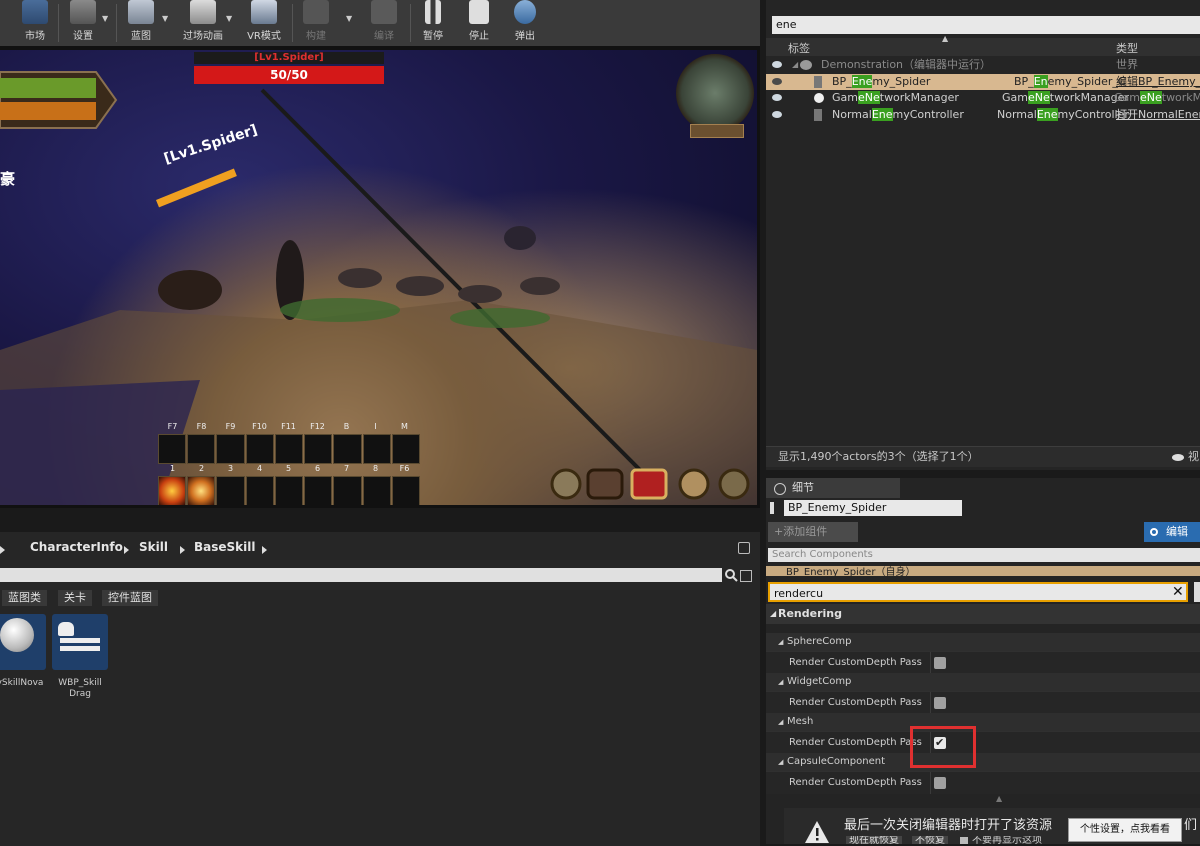 The width and height of the screenshot is (1200, 846). Describe the element at coordinates (172, 490) in the screenshot. I see `fire-skill-icon` at that location.